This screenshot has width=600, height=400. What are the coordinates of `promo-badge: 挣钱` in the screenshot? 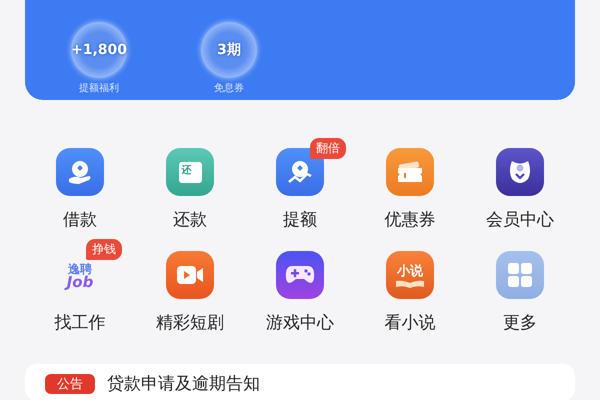 It's located at (104, 249).